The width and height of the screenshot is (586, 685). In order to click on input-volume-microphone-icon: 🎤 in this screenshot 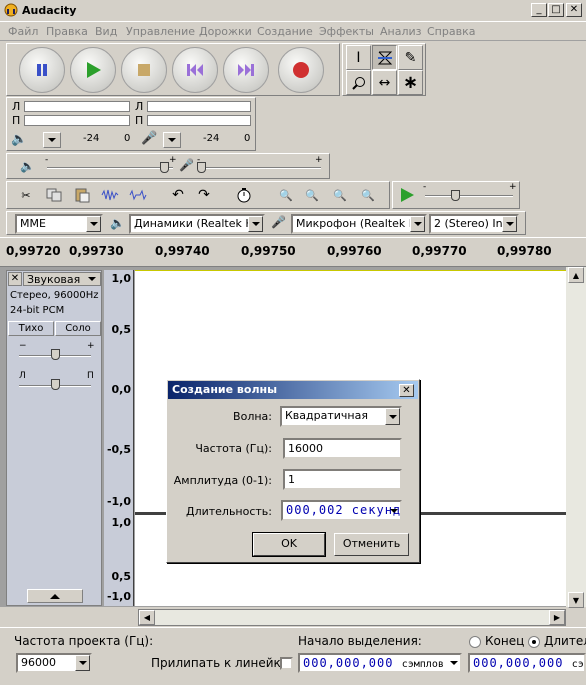, I will do `click(186, 165)`.